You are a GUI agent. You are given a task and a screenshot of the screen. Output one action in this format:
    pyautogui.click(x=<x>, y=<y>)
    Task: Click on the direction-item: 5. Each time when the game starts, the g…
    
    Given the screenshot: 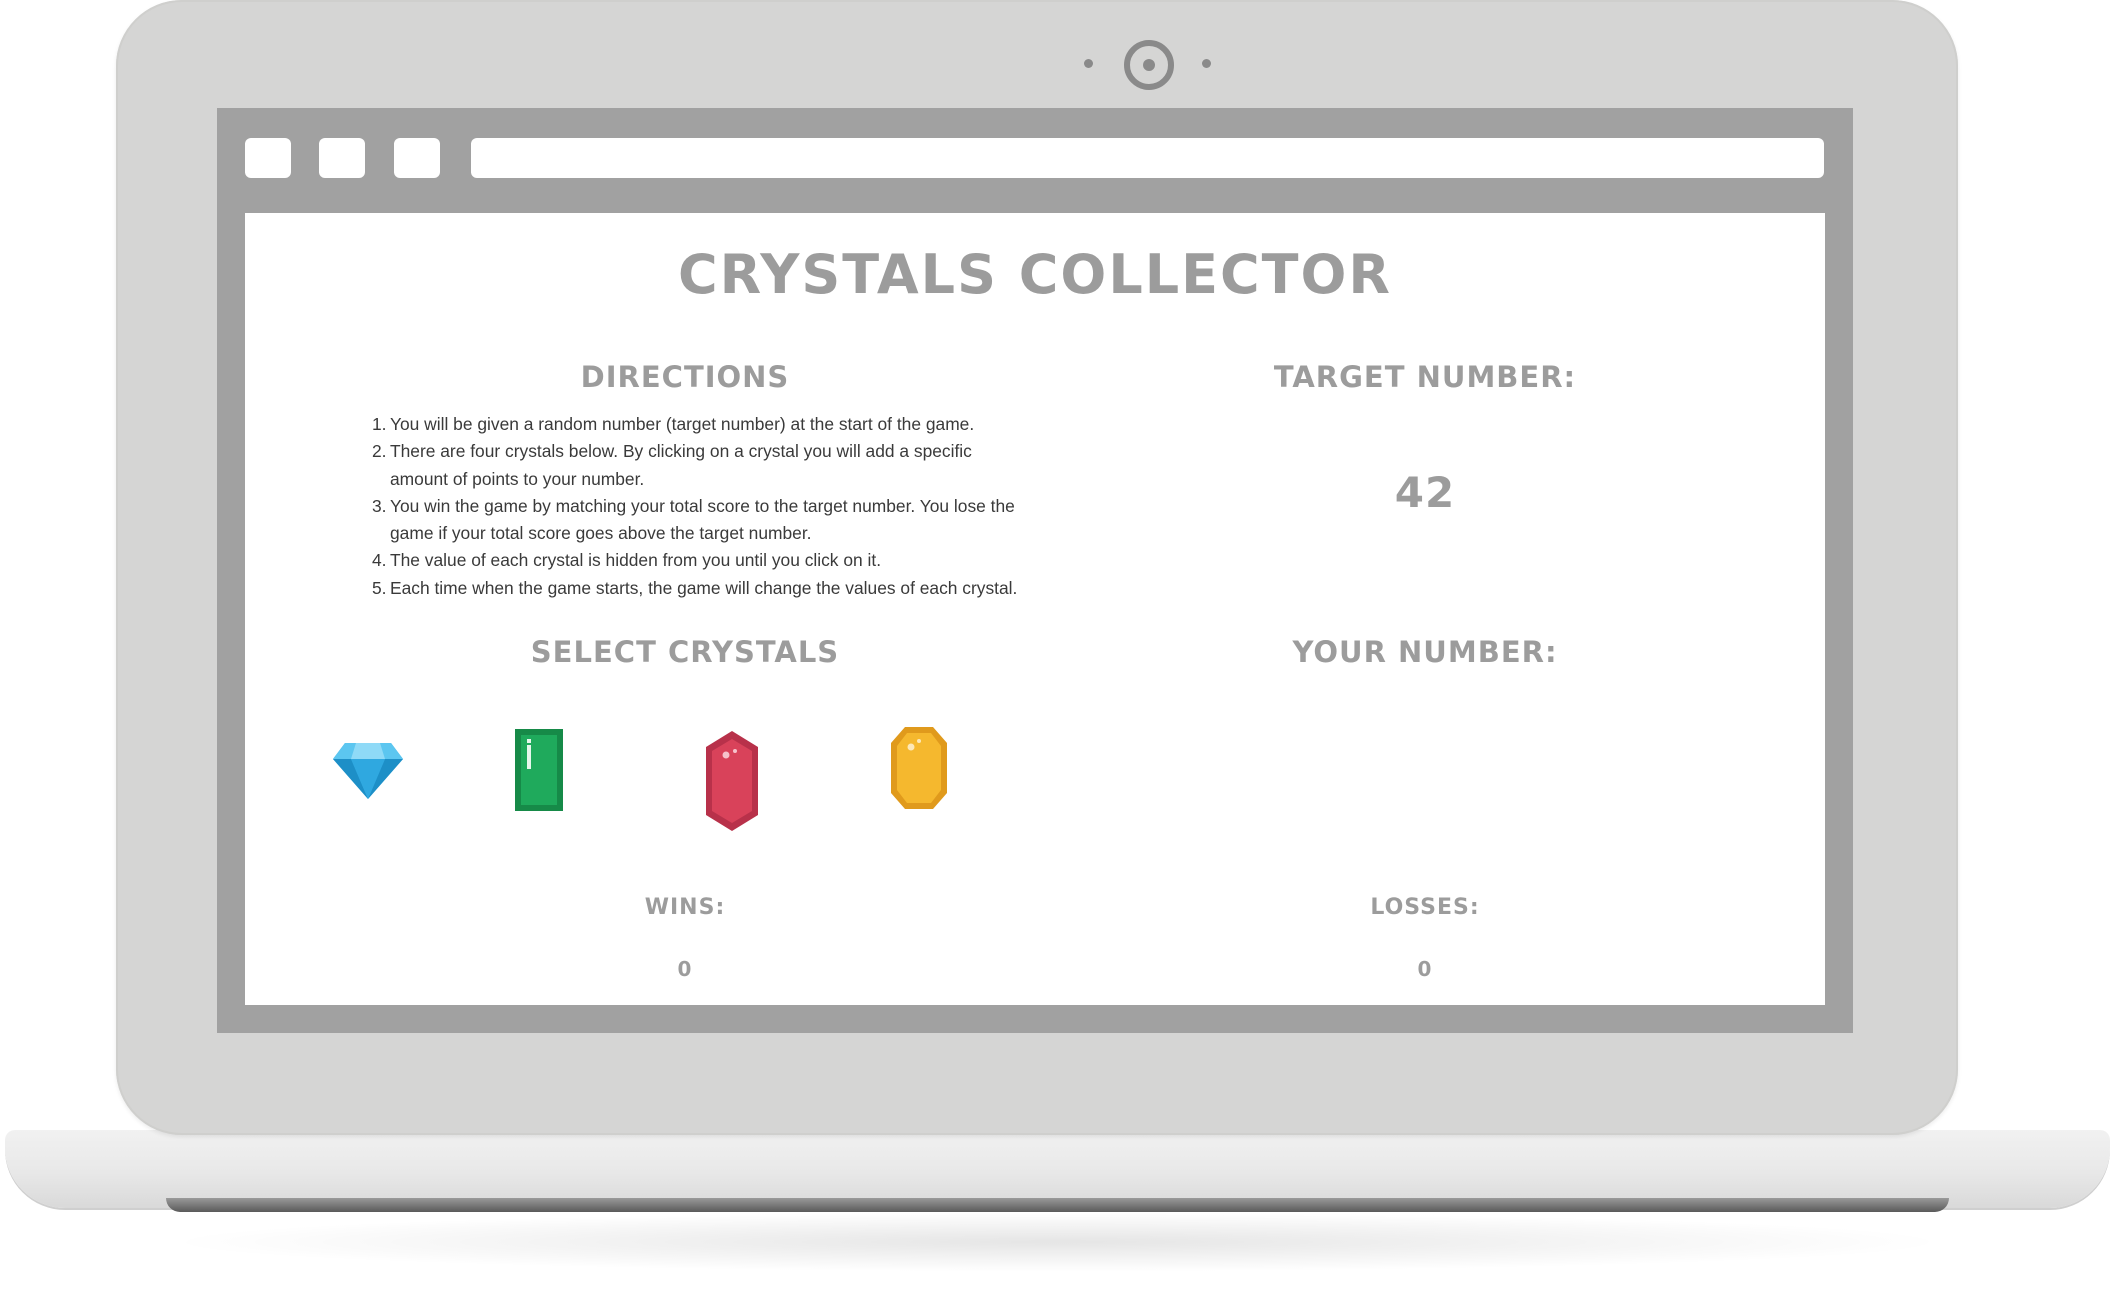 What is the action you would take?
    pyautogui.click(x=702, y=588)
    